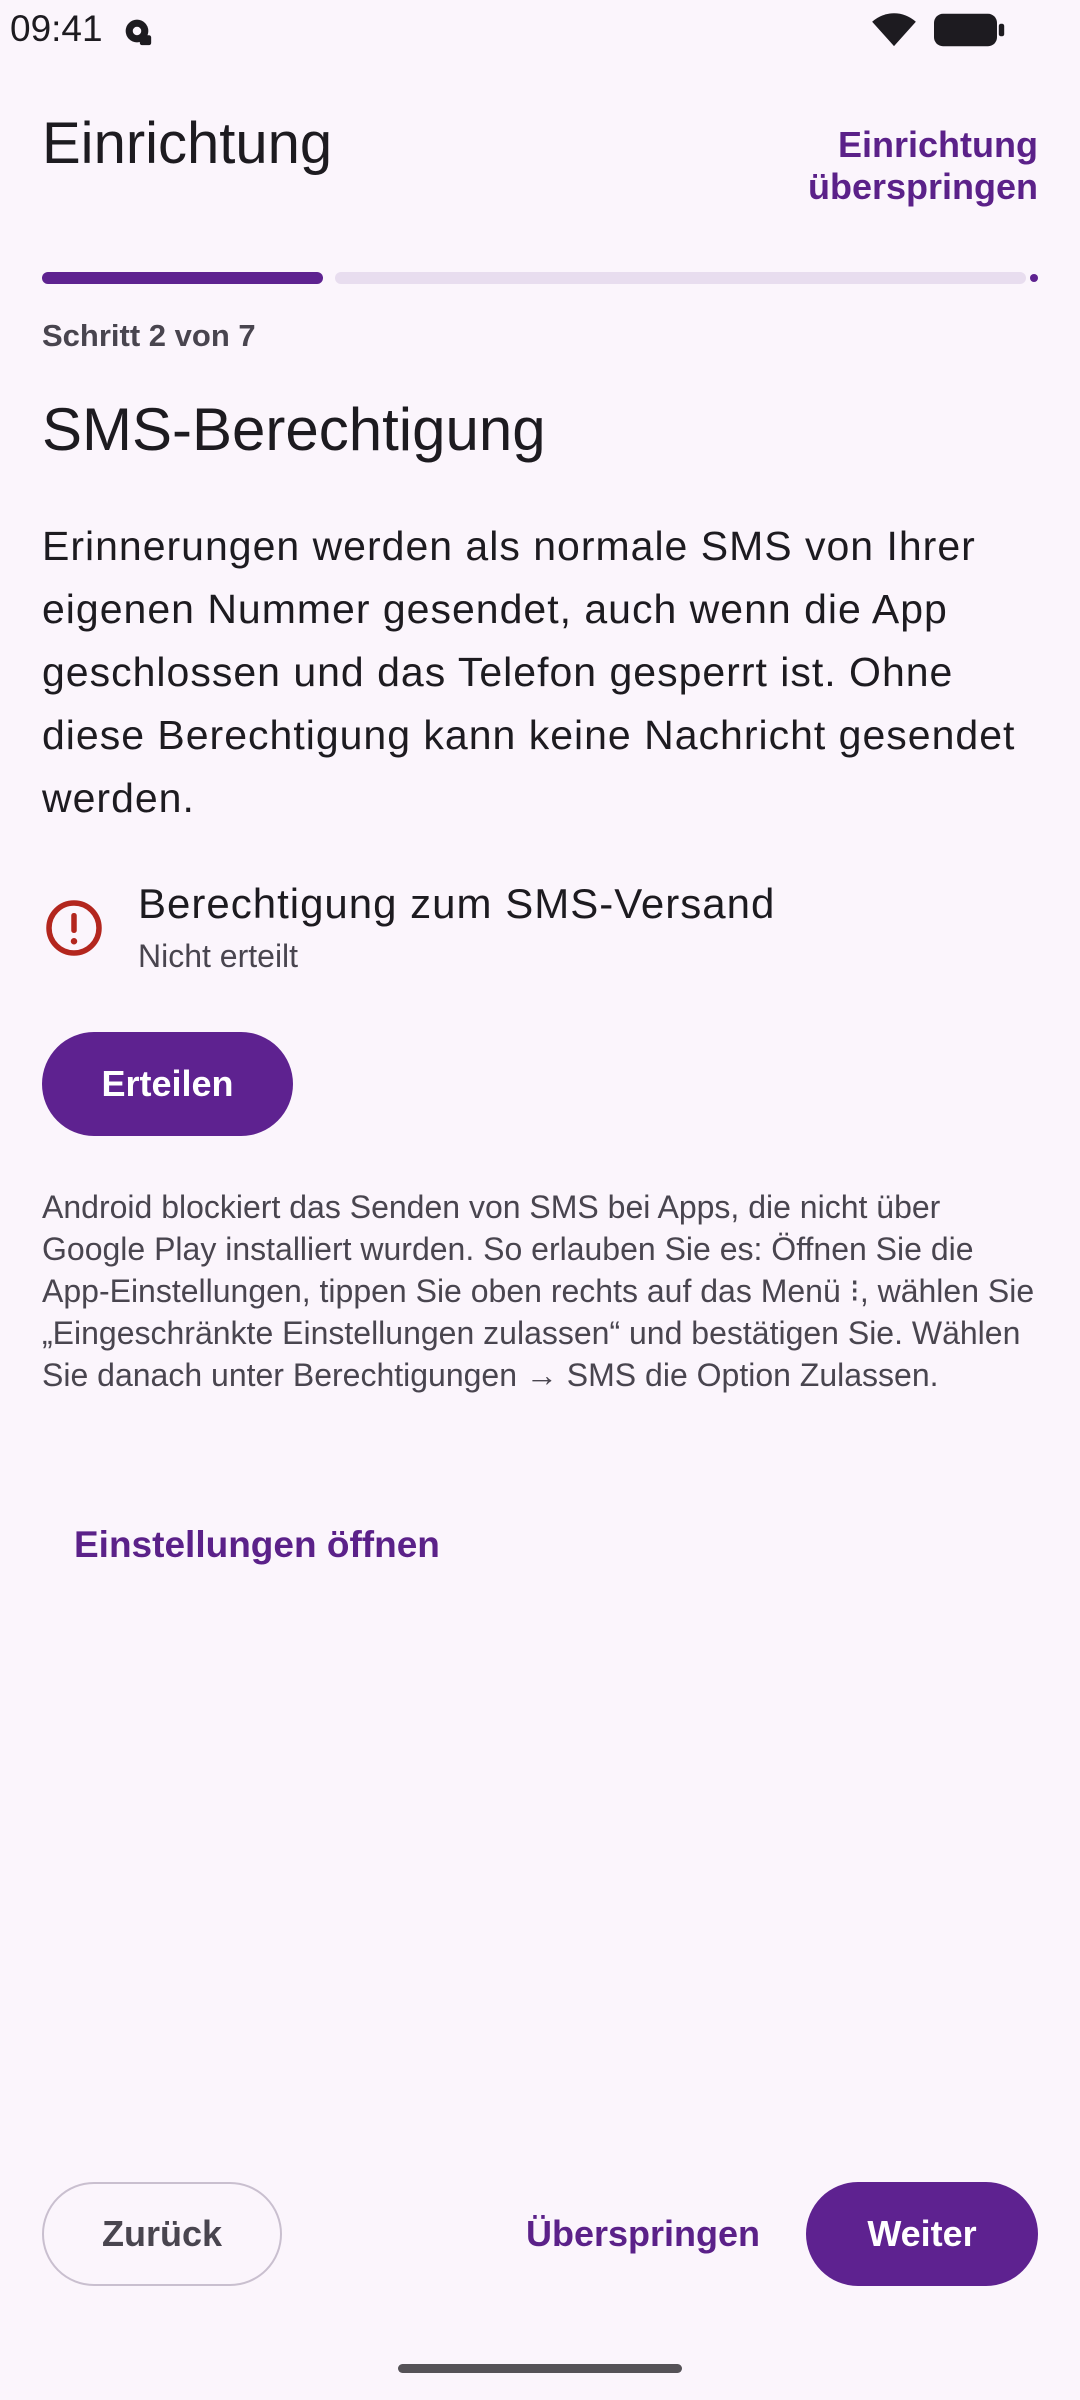 The image size is (1080, 2400). I want to click on notification-icon, so click(138, 32).